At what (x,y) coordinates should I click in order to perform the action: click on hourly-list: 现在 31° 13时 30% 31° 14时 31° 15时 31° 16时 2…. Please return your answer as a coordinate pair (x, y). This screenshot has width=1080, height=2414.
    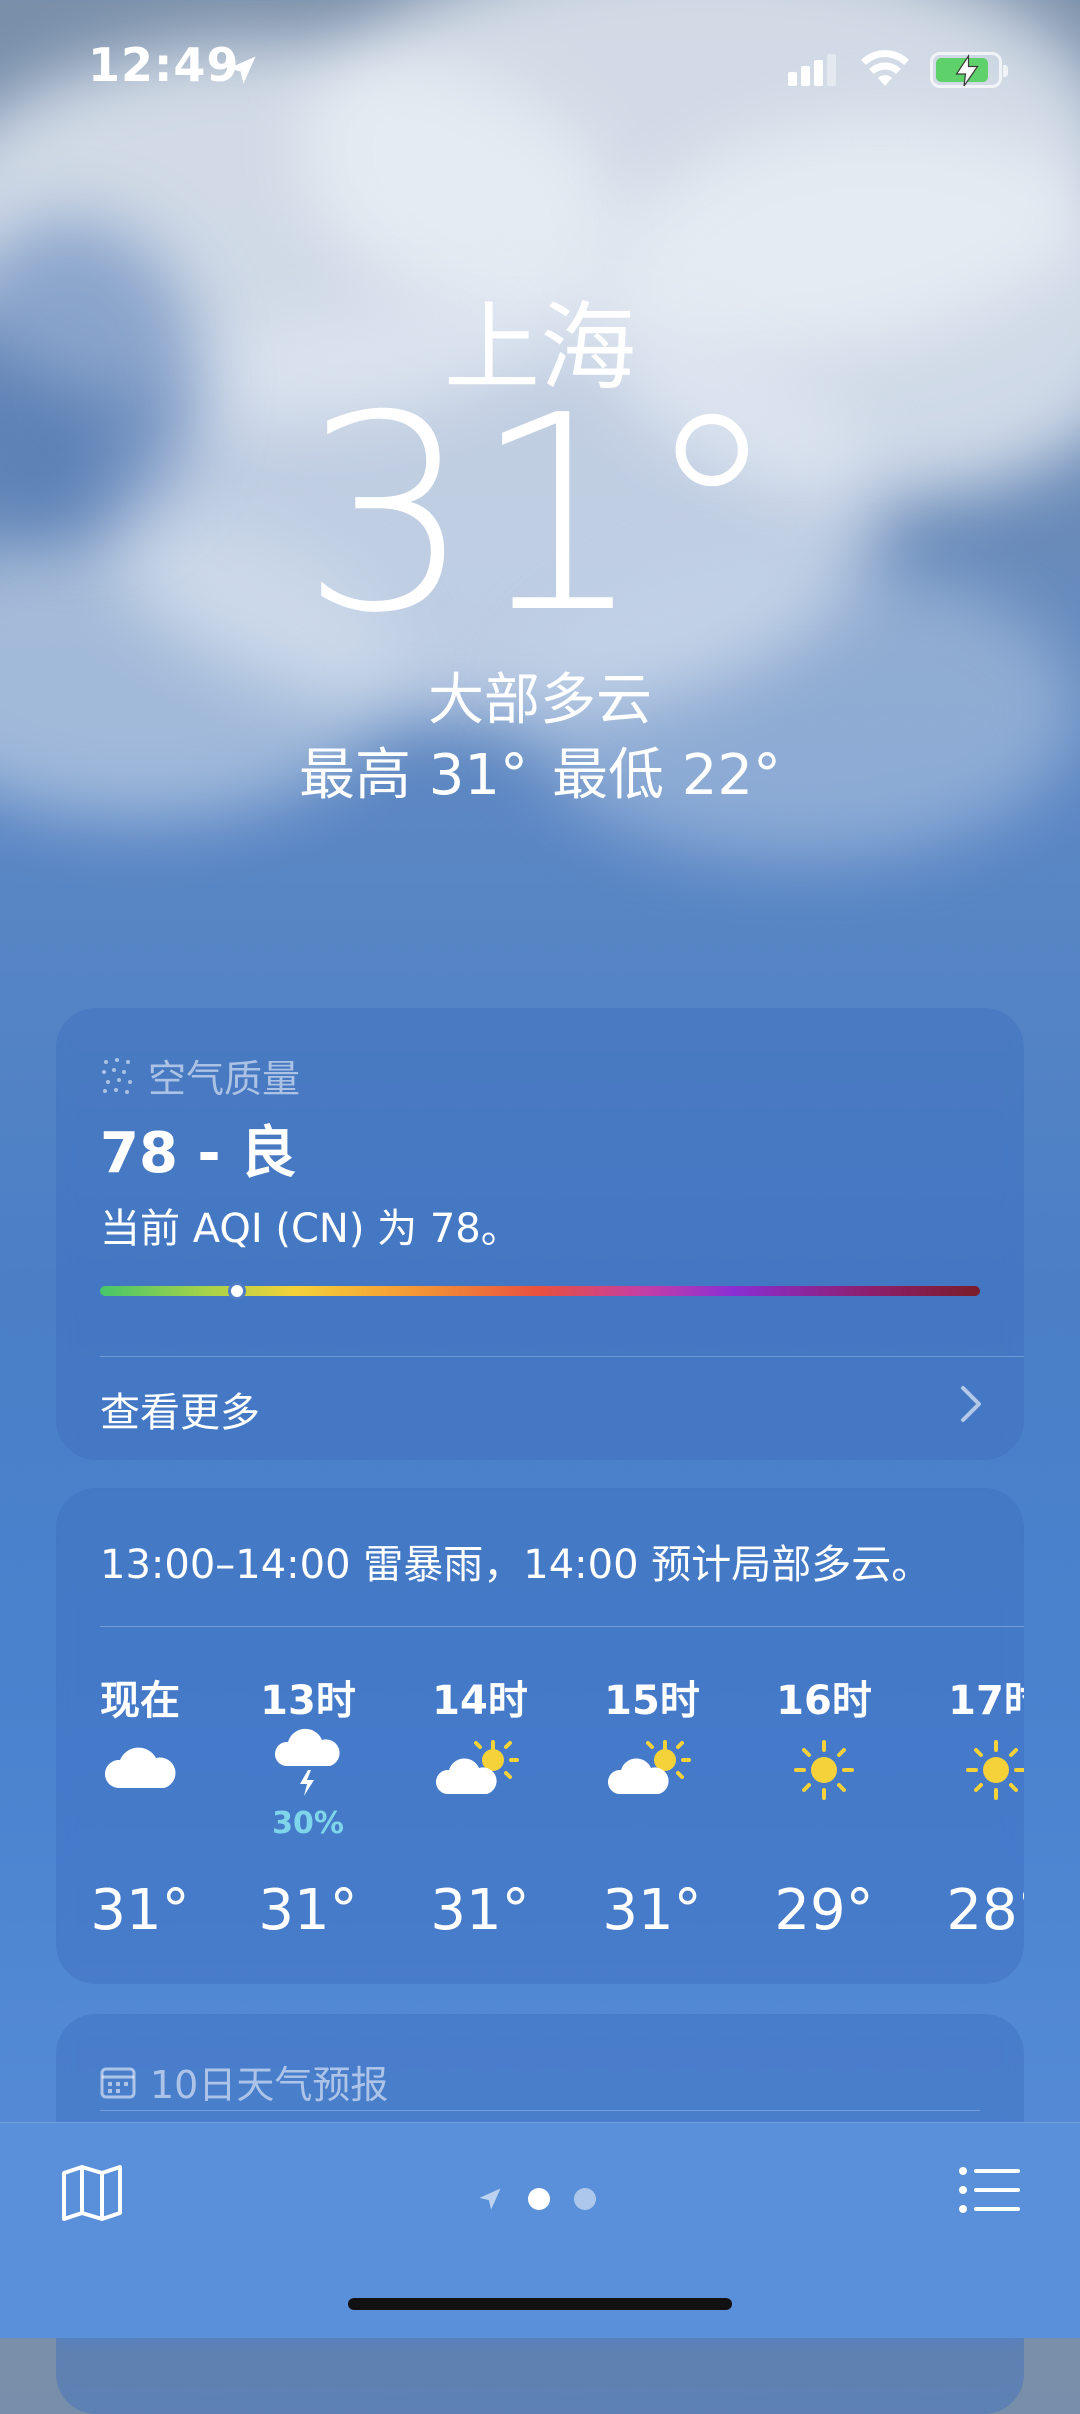
    Looking at the image, I should click on (540, 1818).